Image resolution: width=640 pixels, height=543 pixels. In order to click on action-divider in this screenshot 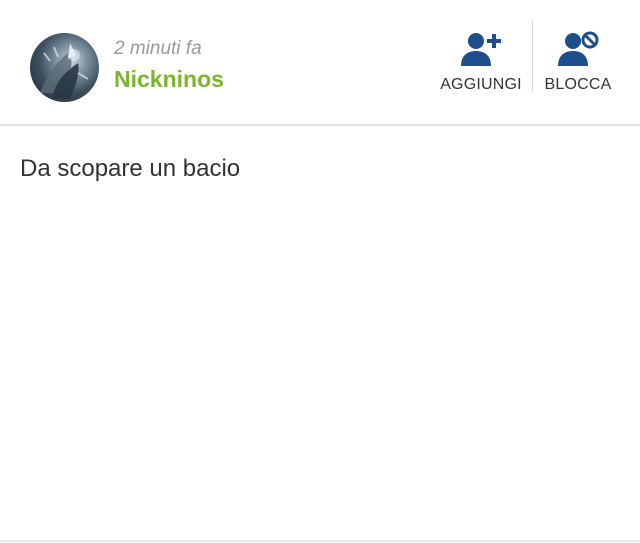, I will do `click(532, 56)`.